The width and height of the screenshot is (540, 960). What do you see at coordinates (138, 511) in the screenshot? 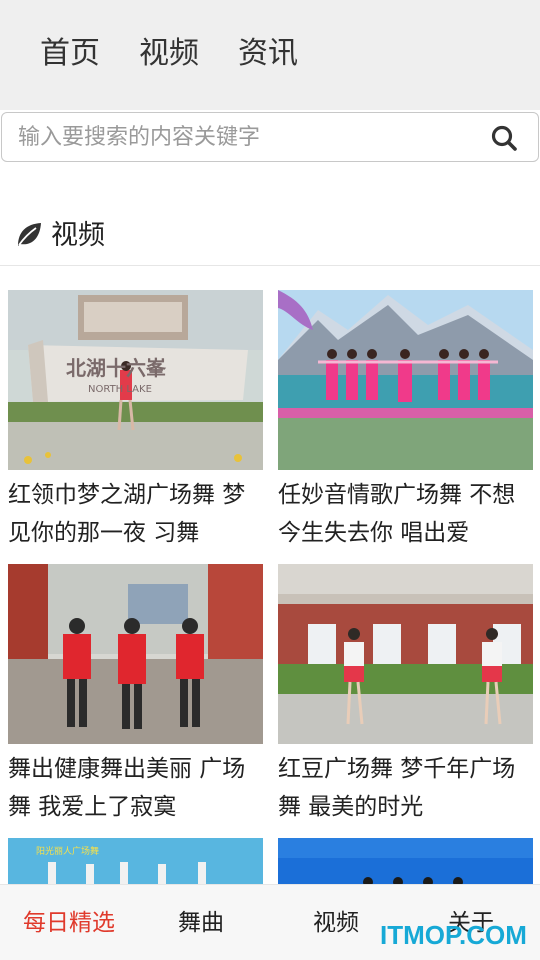
I see `video-caption: 红领巾梦之湖广场舞 梦见你的那一夜 习舞` at bounding box center [138, 511].